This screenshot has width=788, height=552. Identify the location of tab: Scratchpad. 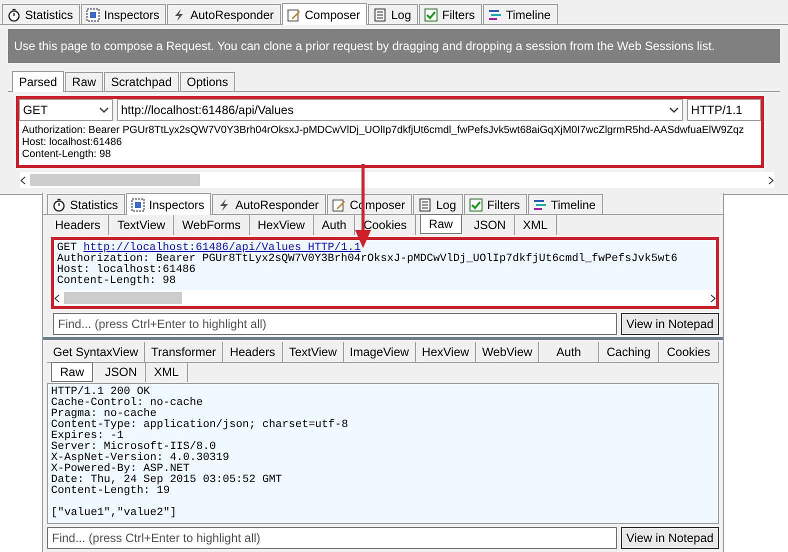
(141, 81).